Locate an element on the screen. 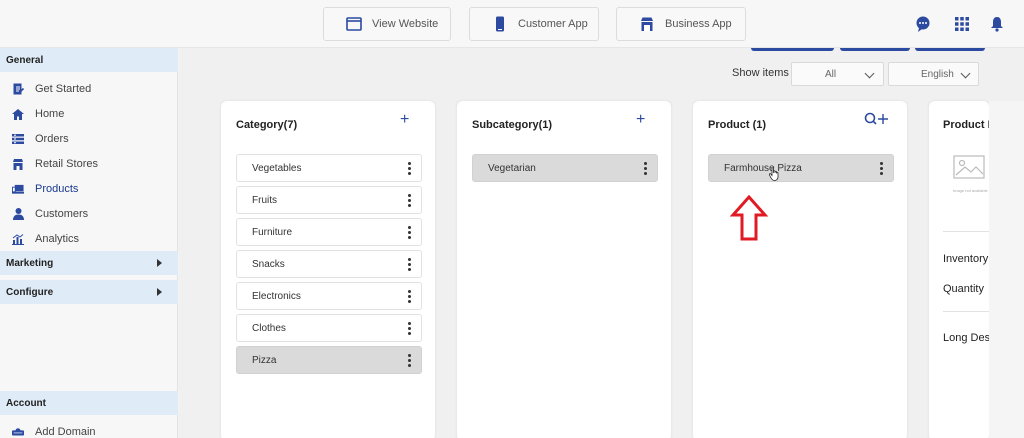 The image size is (1024, 438). sidebar-item-label: Orders is located at coordinates (52, 139).